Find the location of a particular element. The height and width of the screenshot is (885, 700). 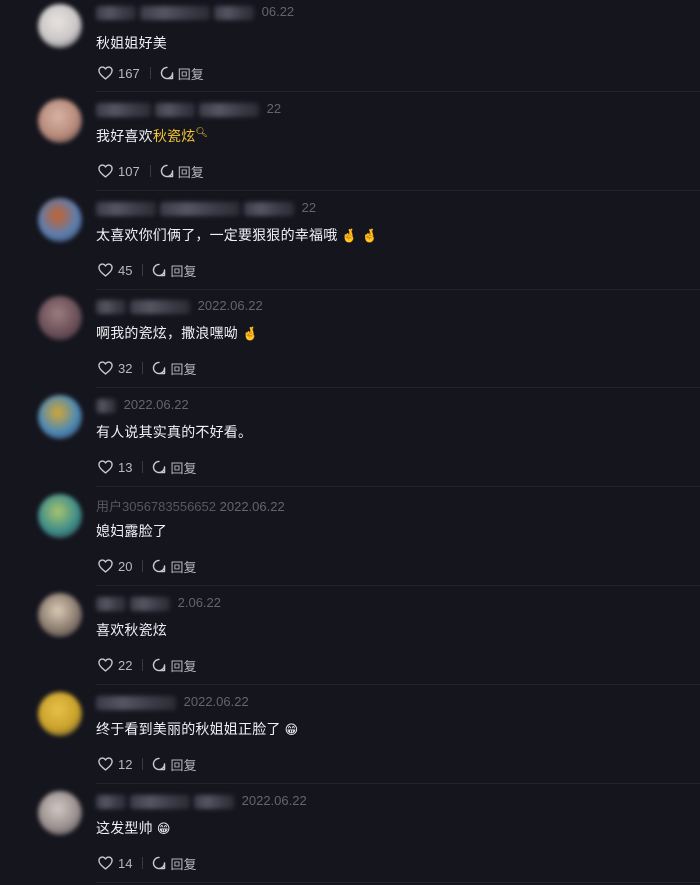

comment-date: 06.22 is located at coordinates (278, 11).